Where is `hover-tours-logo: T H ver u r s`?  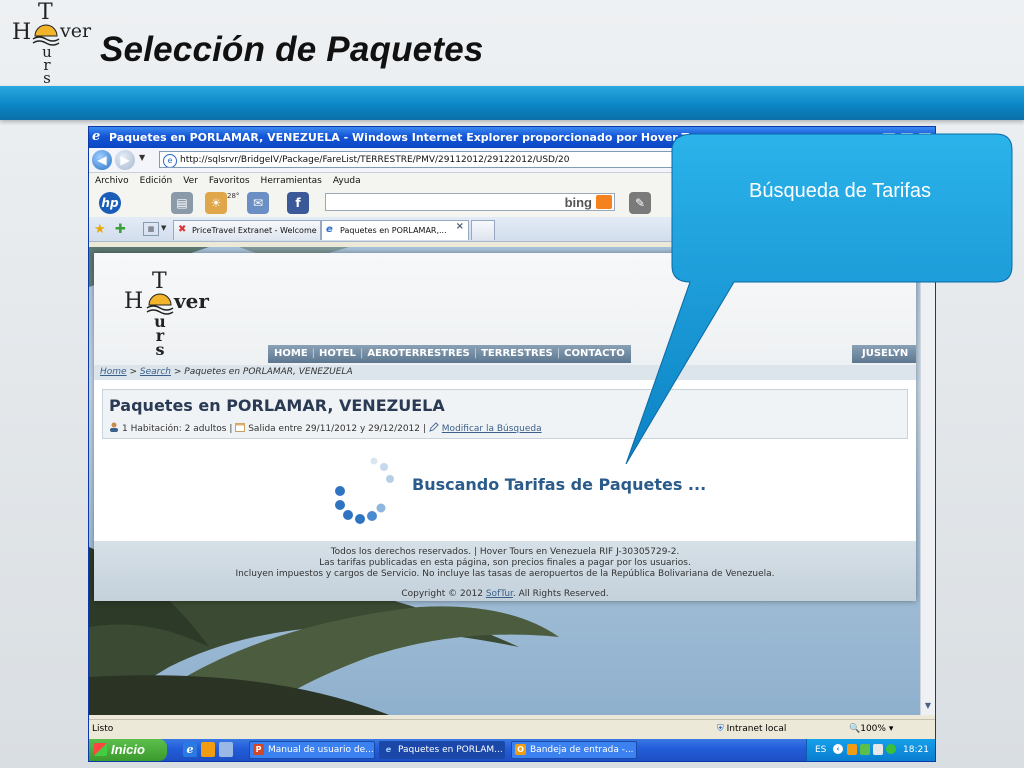
hover-tours-logo: T H ver u r s is located at coordinates (52, 44).